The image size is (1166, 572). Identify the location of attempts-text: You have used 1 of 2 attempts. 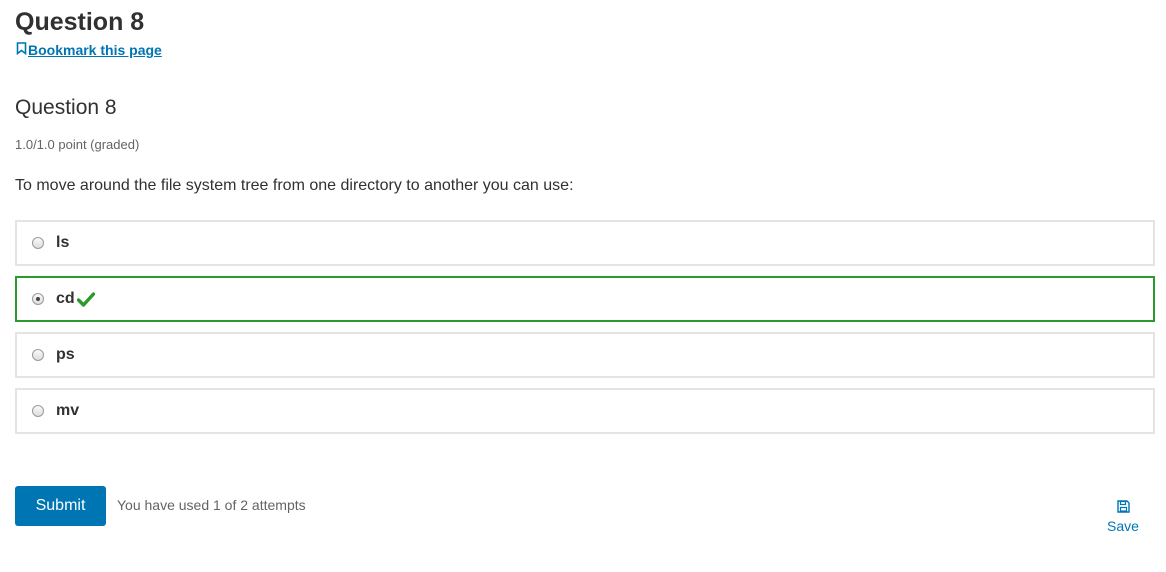
(211, 505).